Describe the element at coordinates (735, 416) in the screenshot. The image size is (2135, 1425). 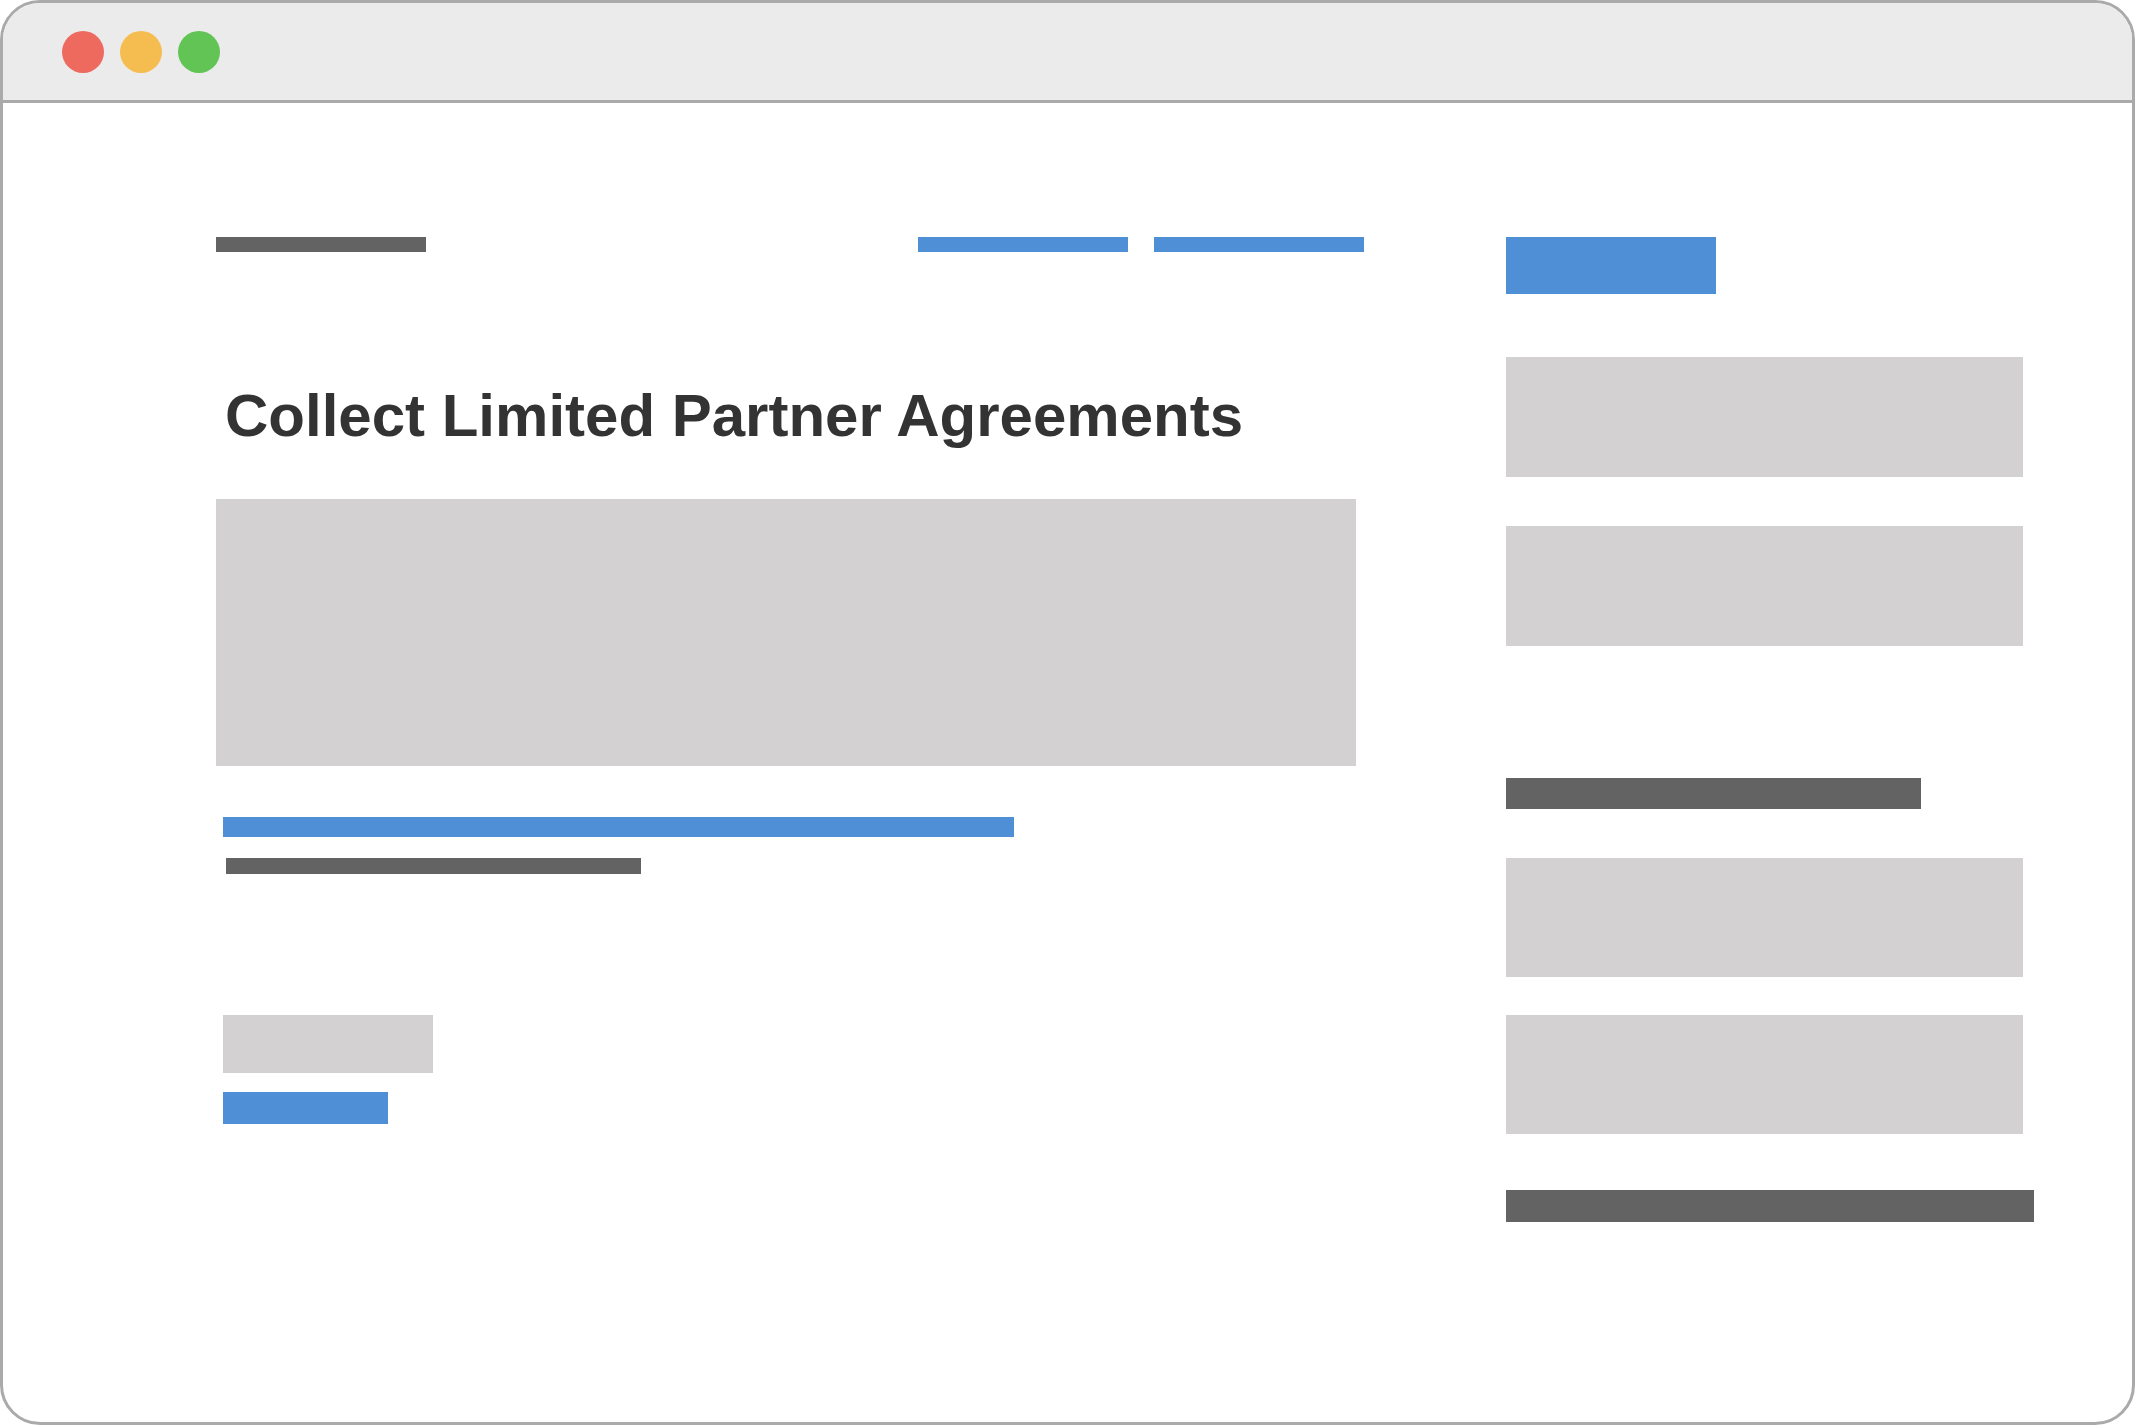
I see `page-heading: Collect Limited Partner Agreements` at that location.